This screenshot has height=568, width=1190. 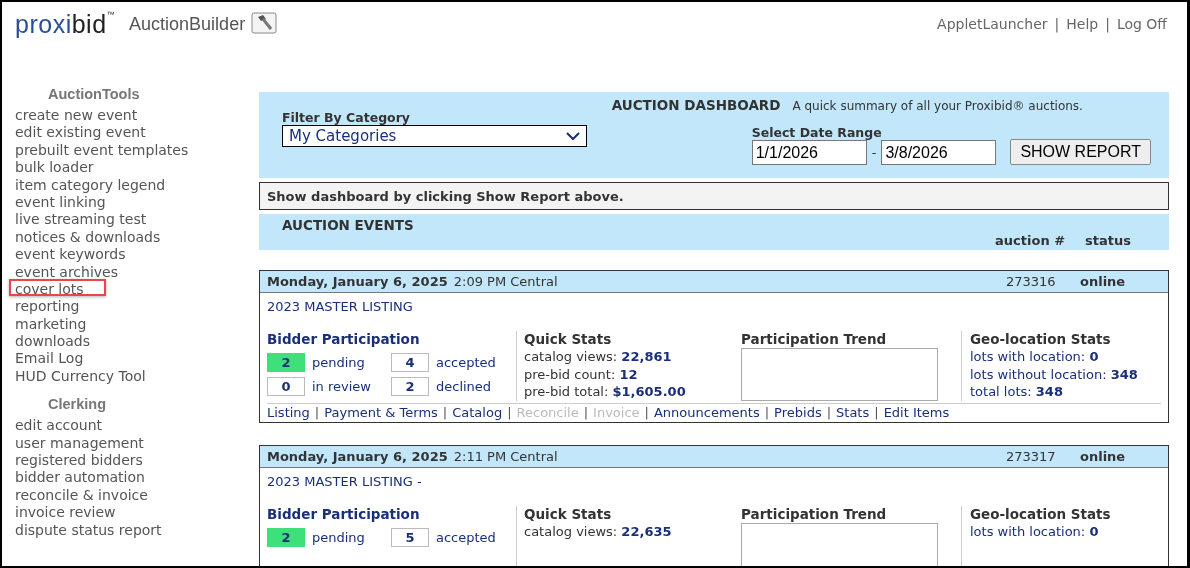 I want to click on event-title-link: 2023 MASTER LISTING, so click(x=340, y=306).